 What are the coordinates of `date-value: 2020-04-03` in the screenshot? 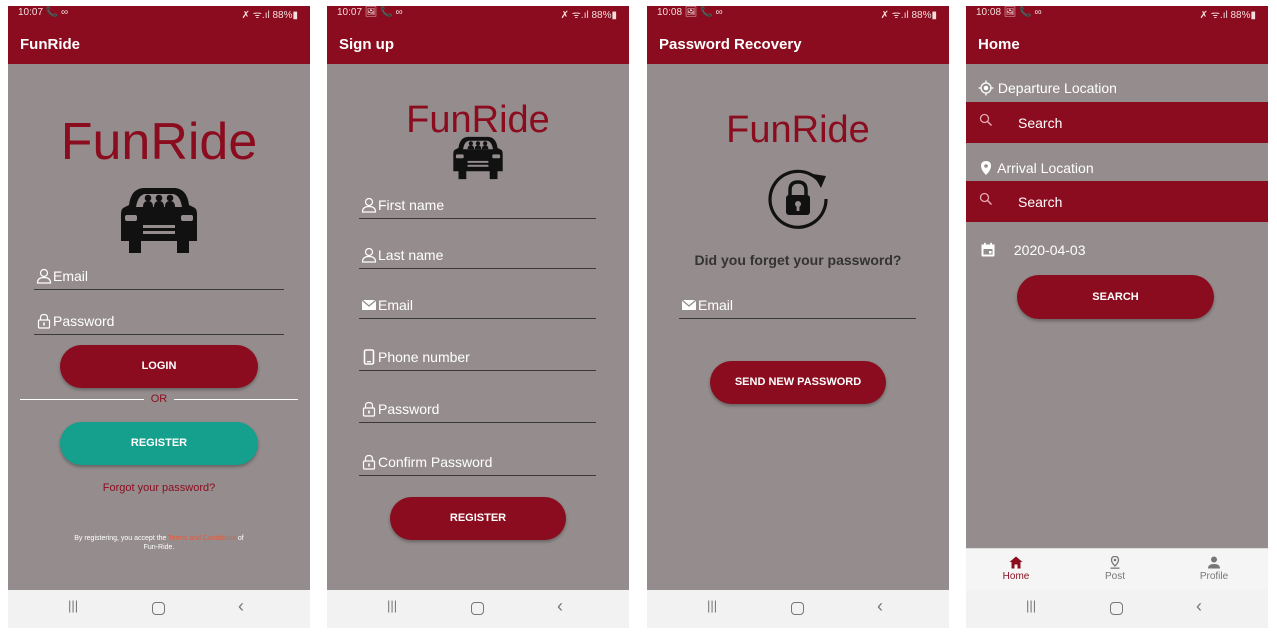 It's located at (1049, 250).